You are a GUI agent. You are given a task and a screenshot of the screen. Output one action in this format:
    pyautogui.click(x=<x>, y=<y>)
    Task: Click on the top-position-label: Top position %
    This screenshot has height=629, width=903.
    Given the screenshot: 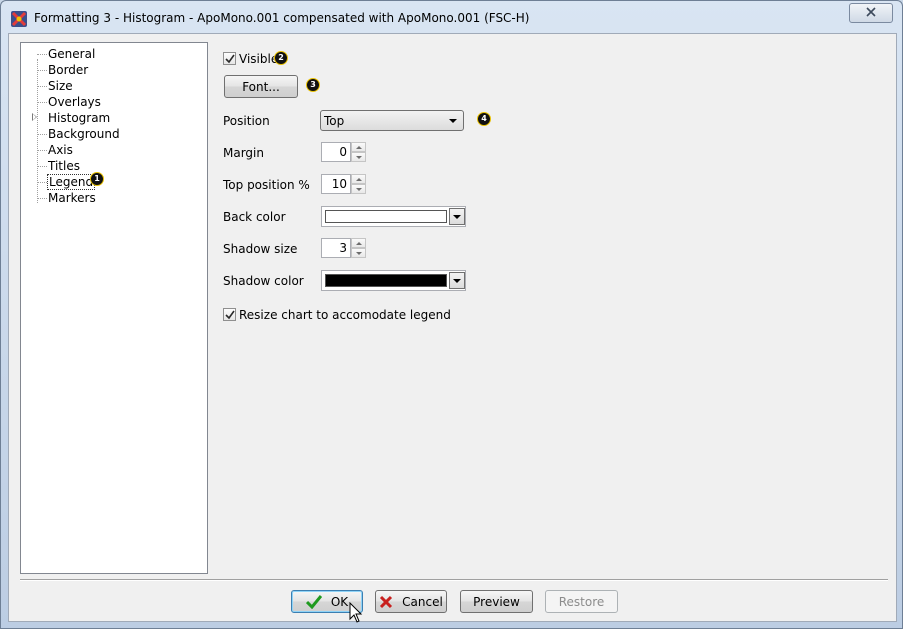 What is the action you would take?
    pyautogui.click(x=266, y=185)
    